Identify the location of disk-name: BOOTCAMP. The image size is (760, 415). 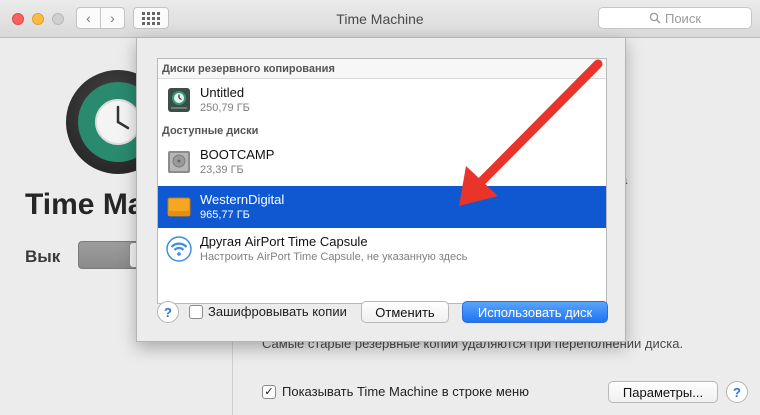
(237, 154).